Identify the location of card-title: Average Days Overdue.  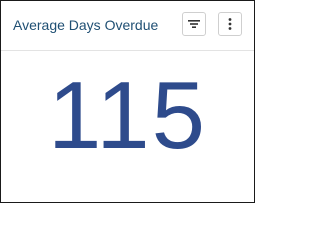
(86, 25).